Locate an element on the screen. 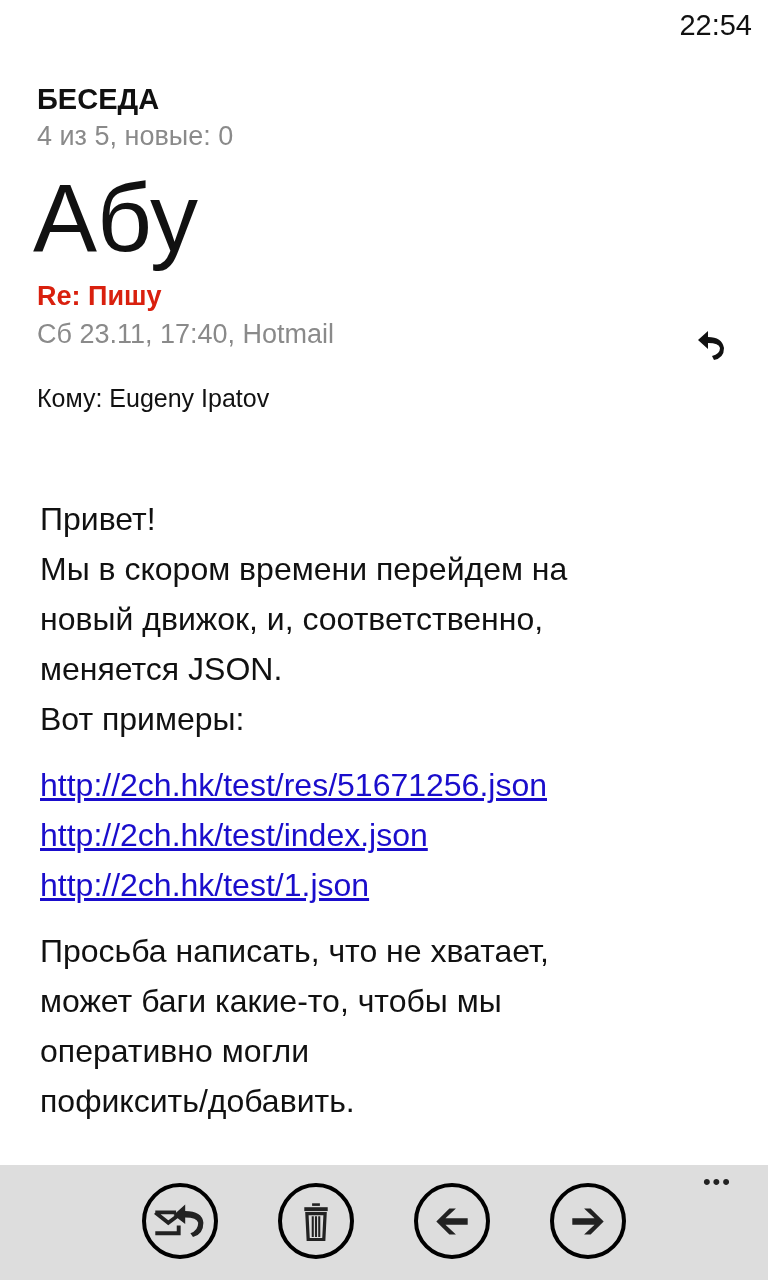 The height and width of the screenshot is (1280, 768). conversation-count: 4 из 5, новые: 0 is located at coordinates (136, 136).